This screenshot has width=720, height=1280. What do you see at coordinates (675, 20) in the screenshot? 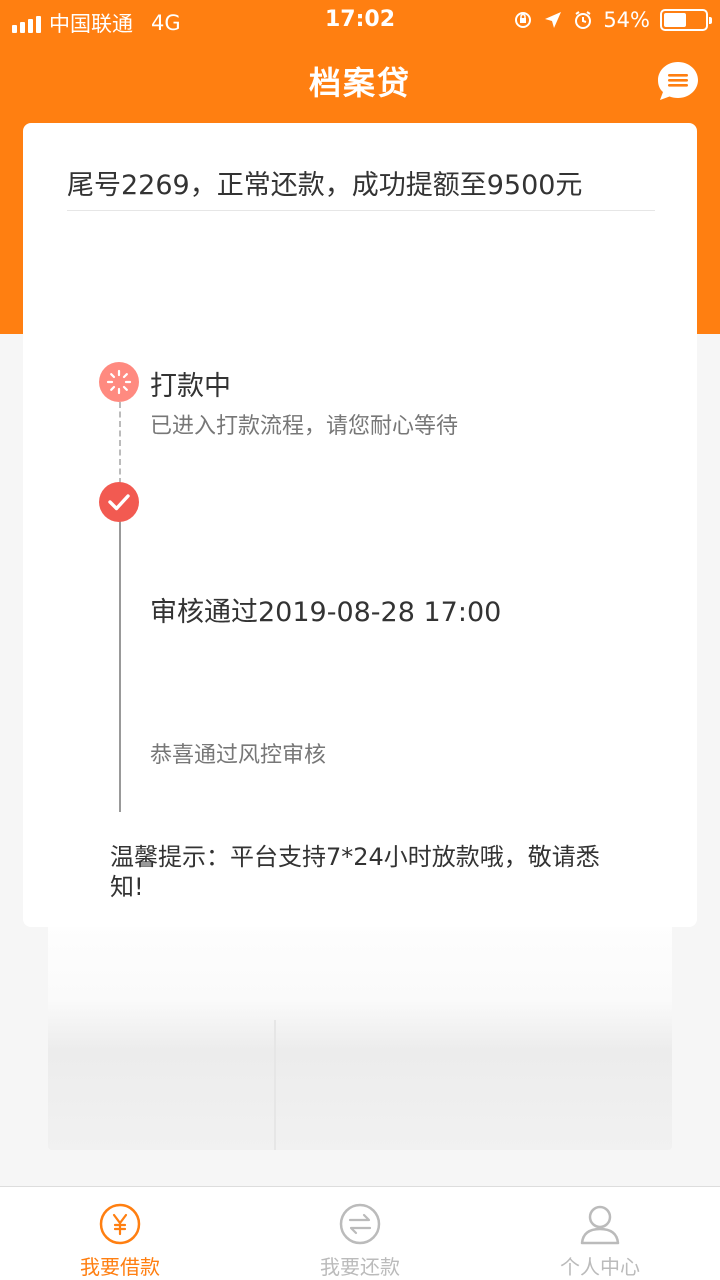
I see `battery-level` at bounding box center [675, 20].